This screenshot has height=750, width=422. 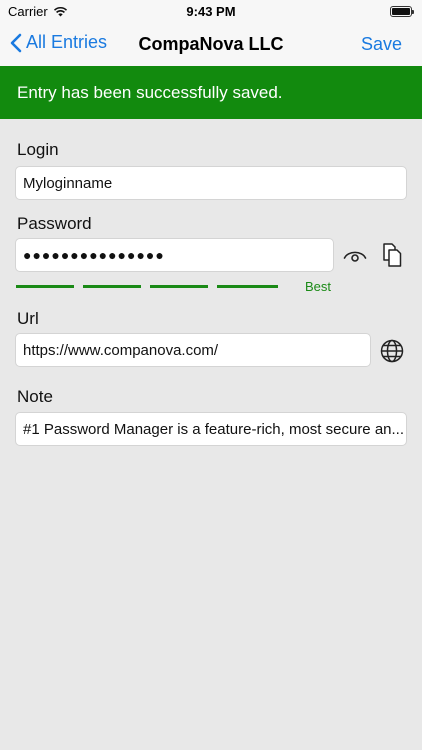 I want to click on password-label: Password, so click(x=54, y=223).